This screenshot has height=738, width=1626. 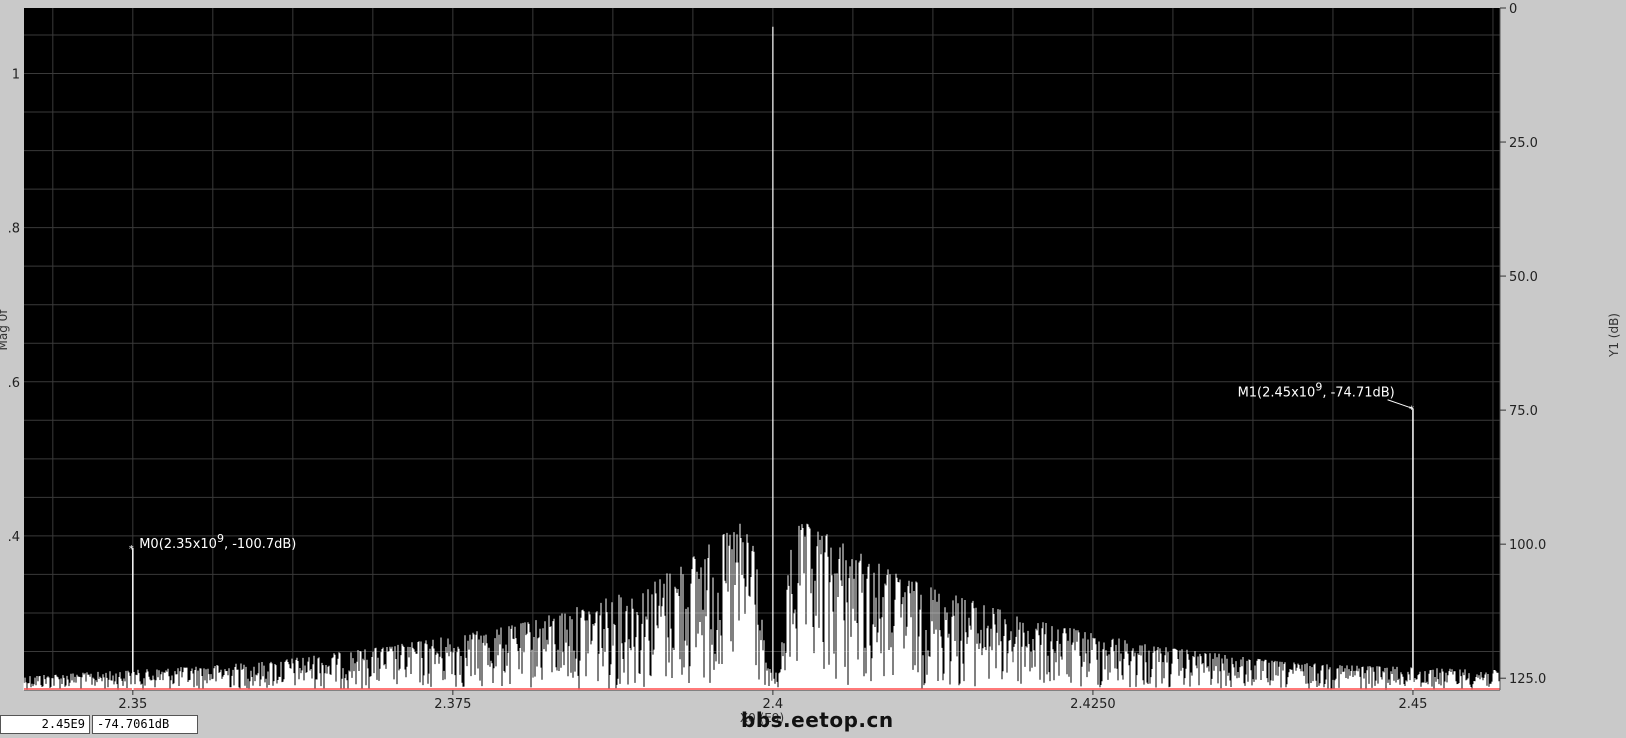 I want to click on cursor-readout: 2.45E9 -74.7061dB, so click(x=99, y=724).